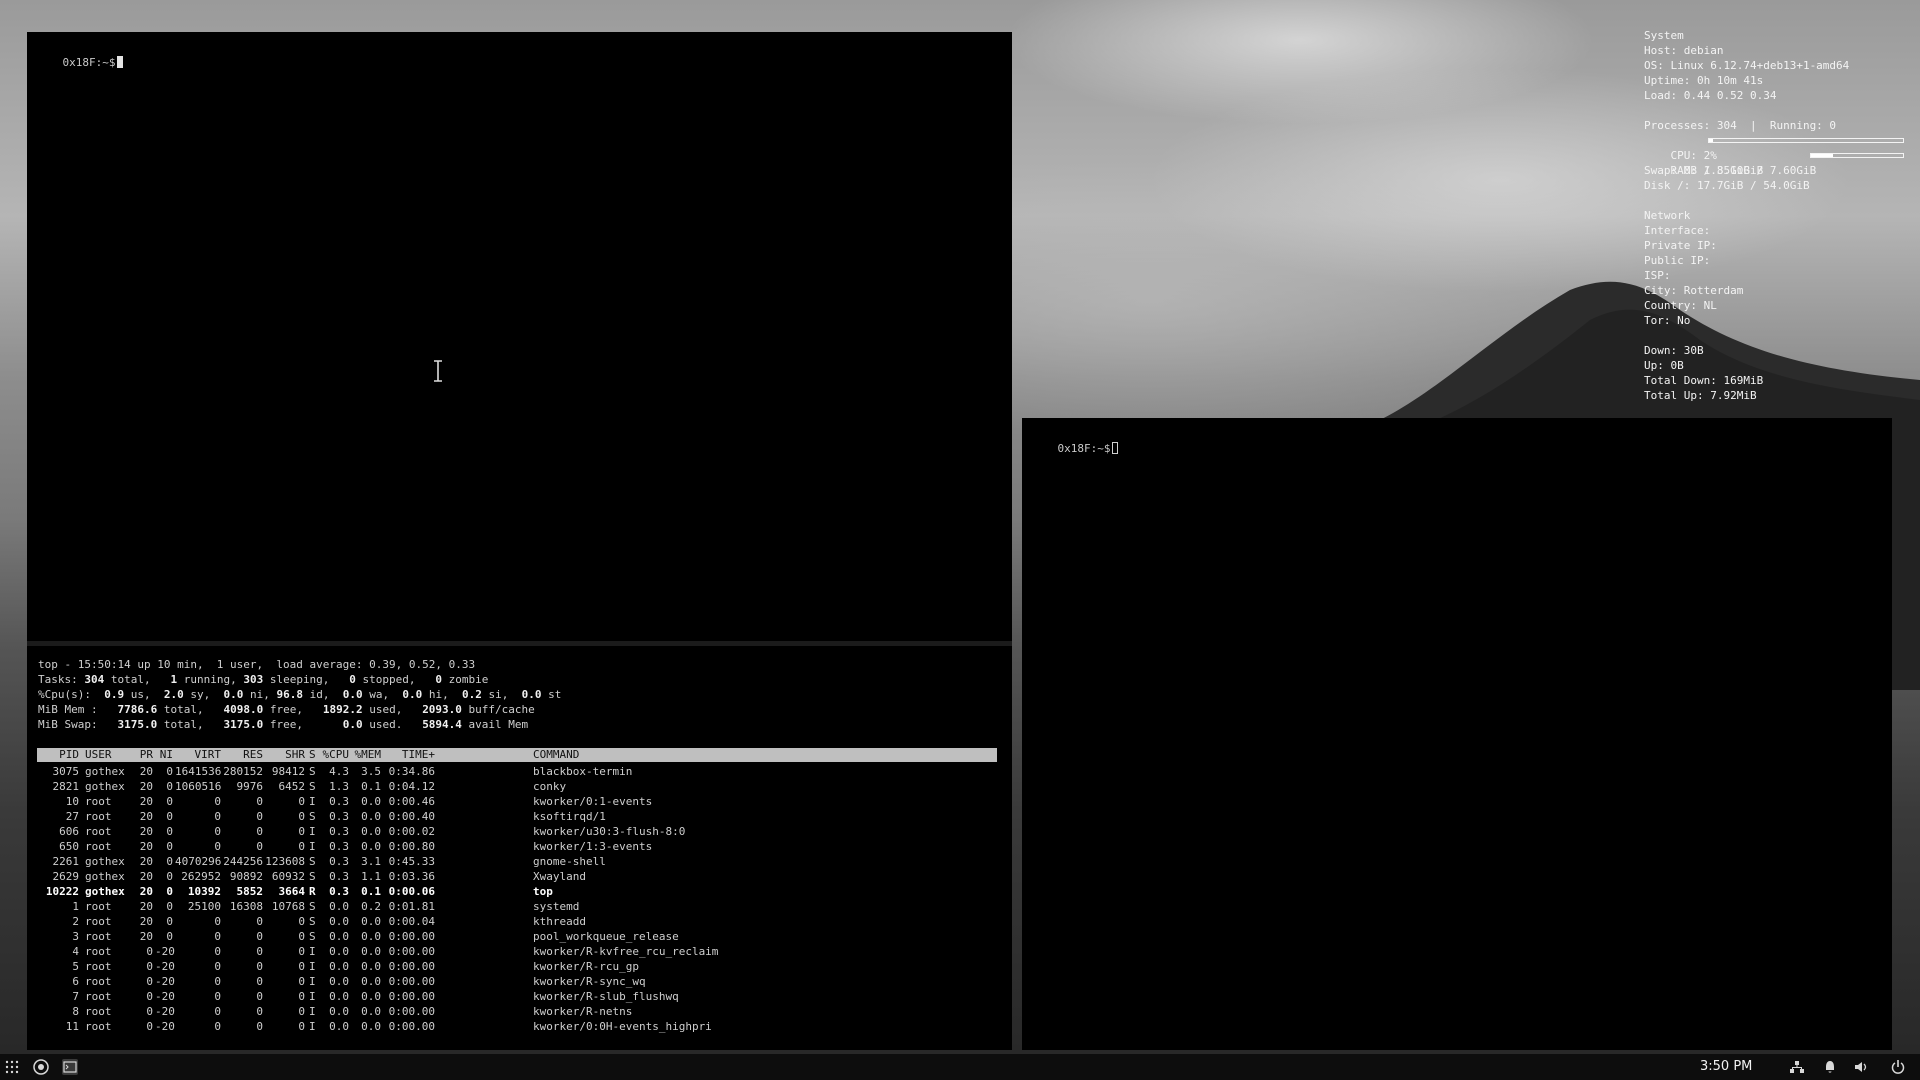 The image size is (1920, 1080). Describe the element at coordinates (559, 921) in the screenshot. I see `process-command: kthreadd` at that location.